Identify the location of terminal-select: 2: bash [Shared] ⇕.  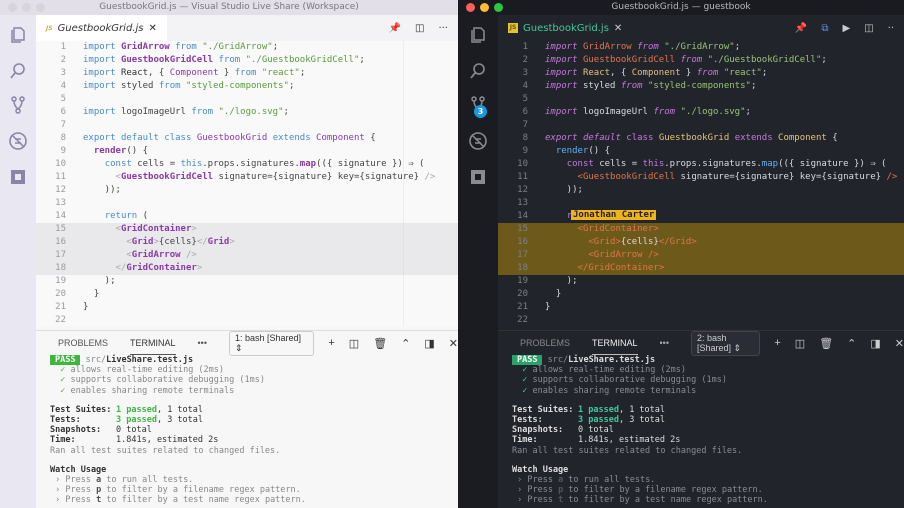
(725, 343).